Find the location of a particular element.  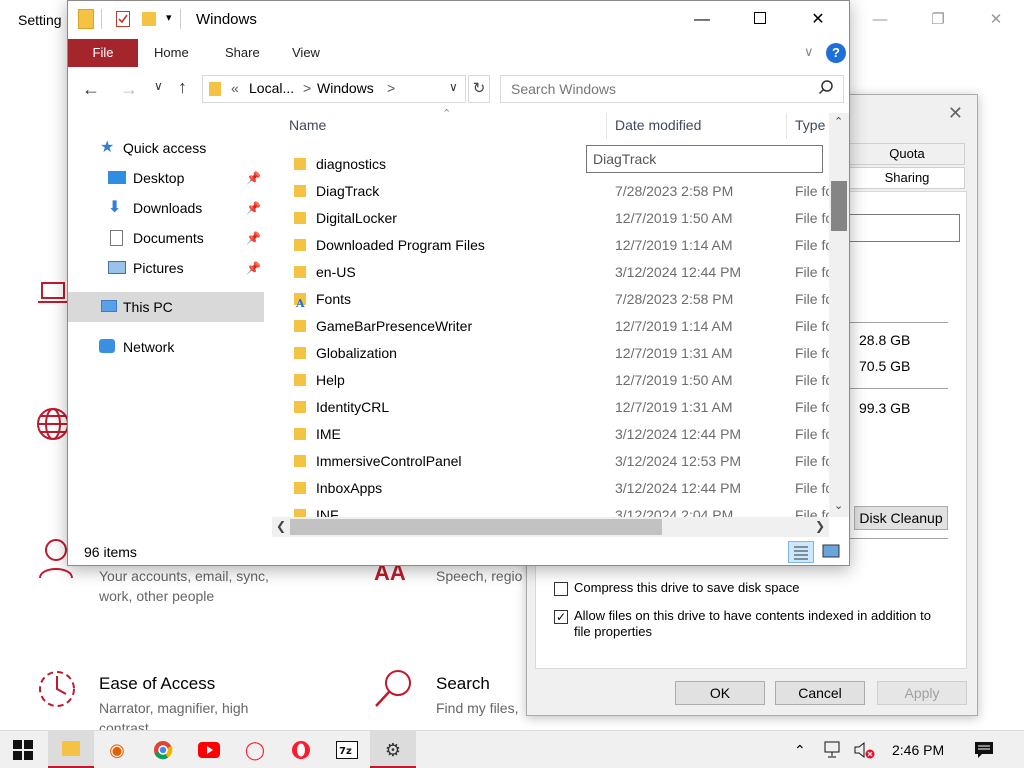

taskbar-youtube is located at coordinates (209, 749).